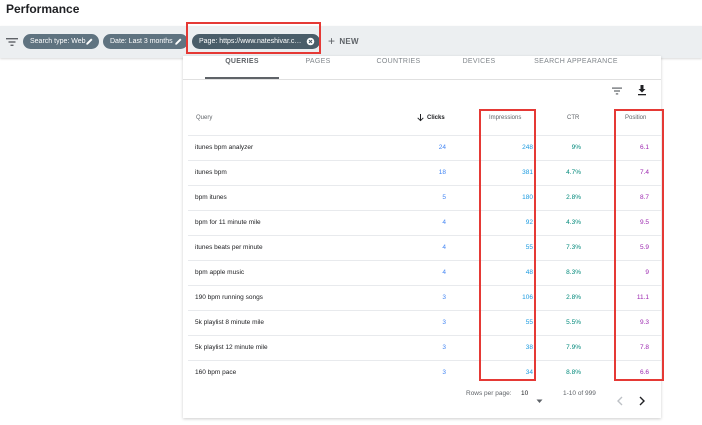 Image resolution: width=702 pixels, height=425 pixels. Describe the element at coordinates (58, 41) in the screenshot. I see `chip-label: Search type: Web` at that location.